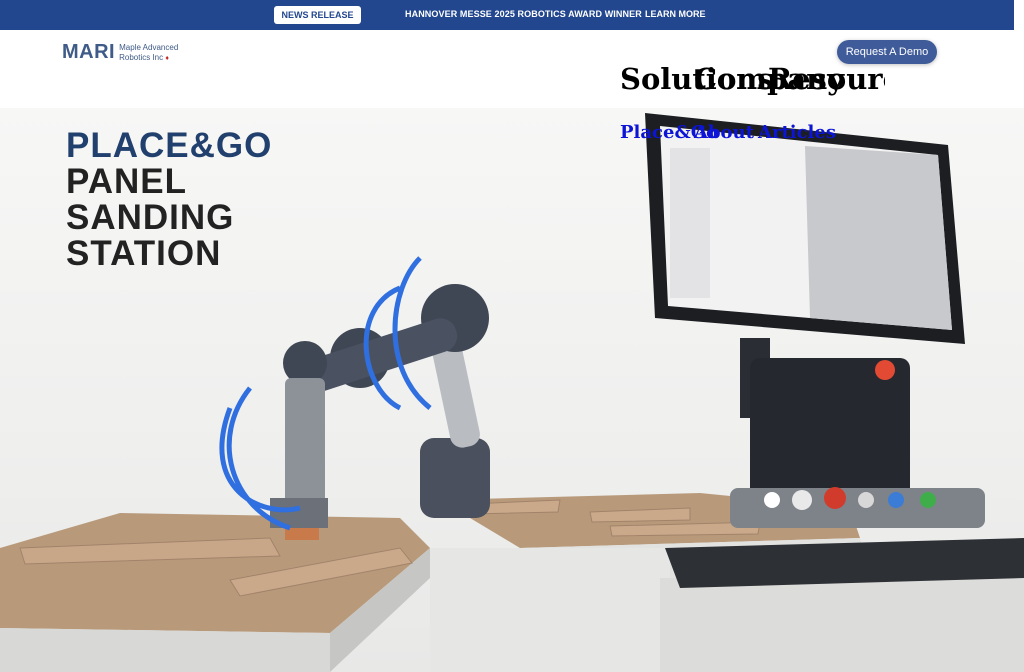 This screenshot has height=672, width=1024. I want to click on learn-more-link: LEARN MORE, so click(675, 14).